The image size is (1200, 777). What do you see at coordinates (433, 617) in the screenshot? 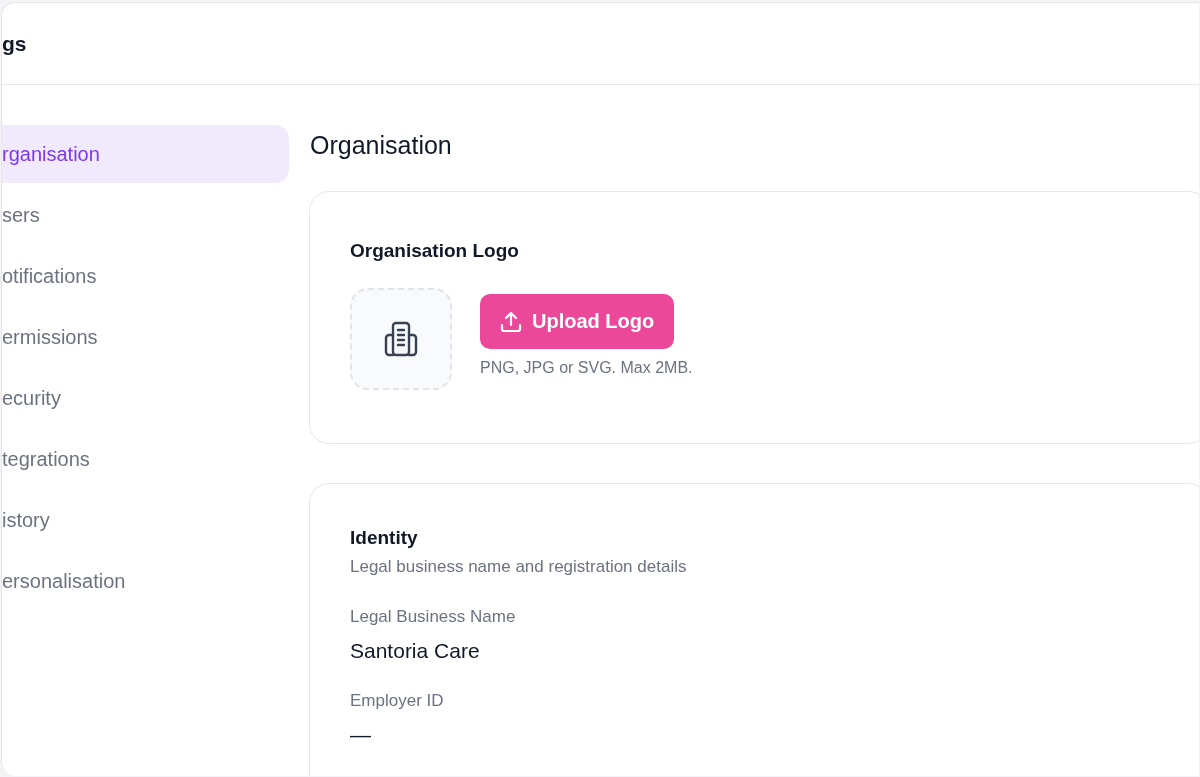
I see `field-label: Legal Business Name` at bounding box center [433, 617].